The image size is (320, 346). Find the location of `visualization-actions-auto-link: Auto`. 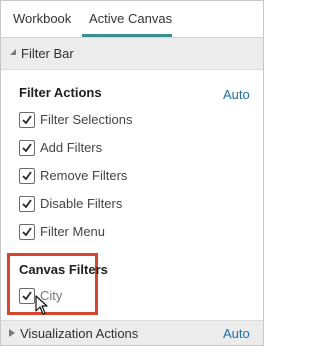

visualization-actions-auto-link: Auto is located at coordinates (236, 333).